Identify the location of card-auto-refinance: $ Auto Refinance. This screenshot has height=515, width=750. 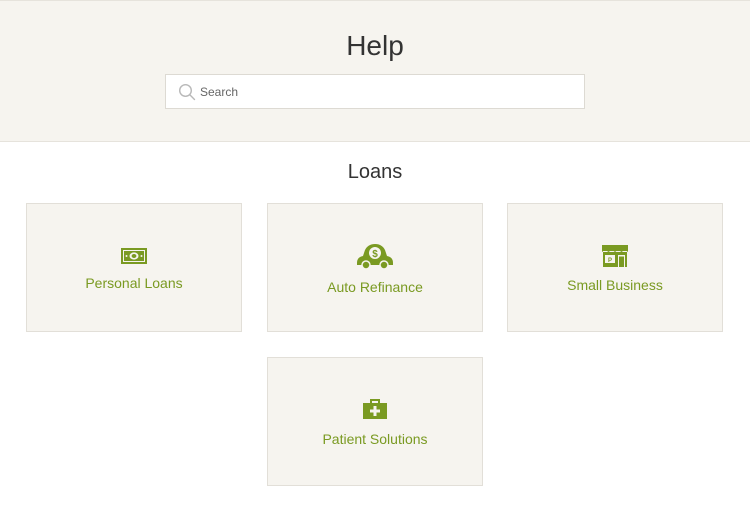
(375, 267).